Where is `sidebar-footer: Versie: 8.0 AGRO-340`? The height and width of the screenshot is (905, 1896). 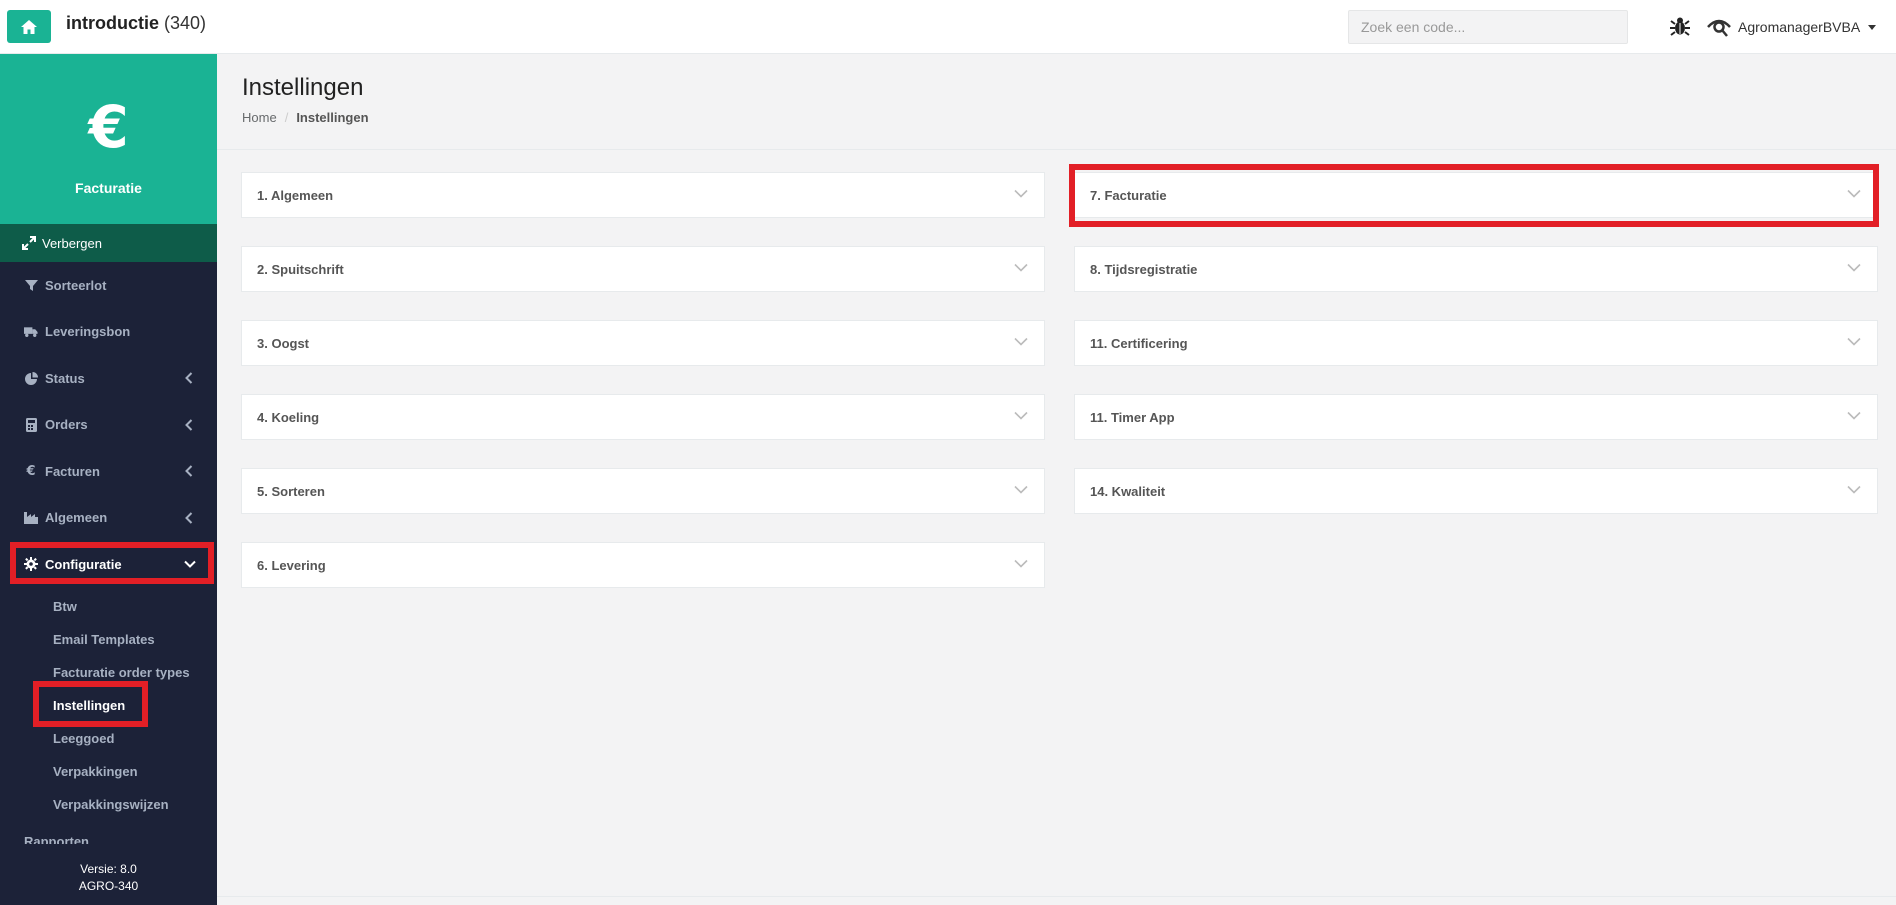
sidebar-footer: Versie: 8.0 AGRO-340 is located at coordinates (108, 880).